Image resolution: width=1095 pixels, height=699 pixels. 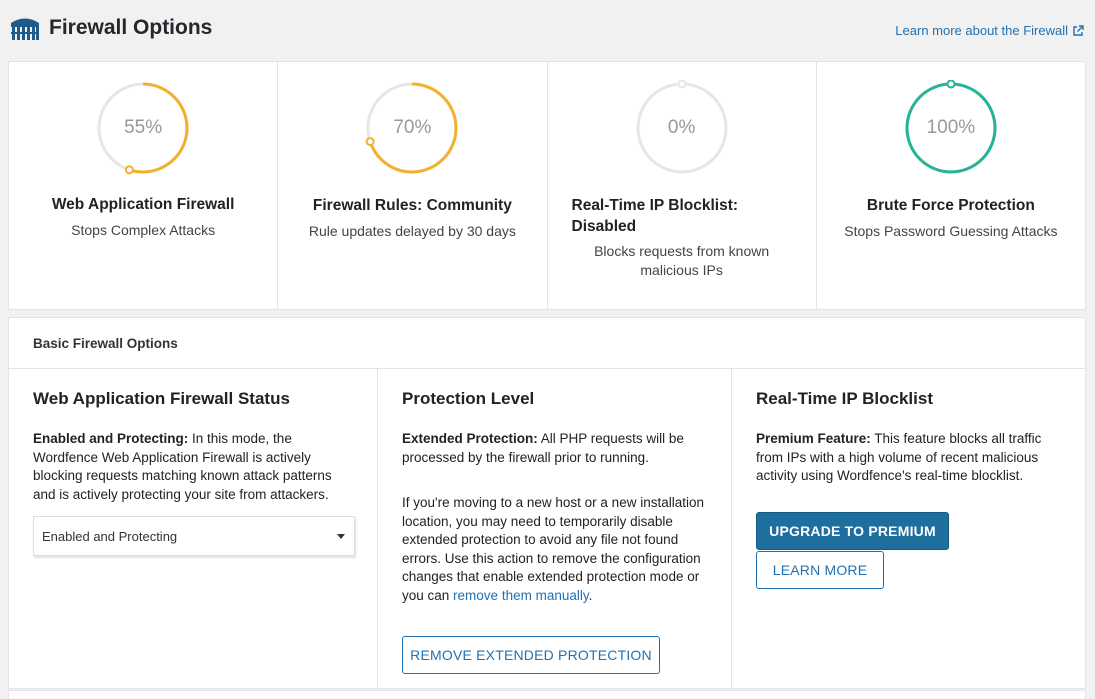 What do you see at coordinates (981, 30) in the screenshot?
I see `learn-more-label: Learn more about the Firewall` at bounding box center [981, 30].